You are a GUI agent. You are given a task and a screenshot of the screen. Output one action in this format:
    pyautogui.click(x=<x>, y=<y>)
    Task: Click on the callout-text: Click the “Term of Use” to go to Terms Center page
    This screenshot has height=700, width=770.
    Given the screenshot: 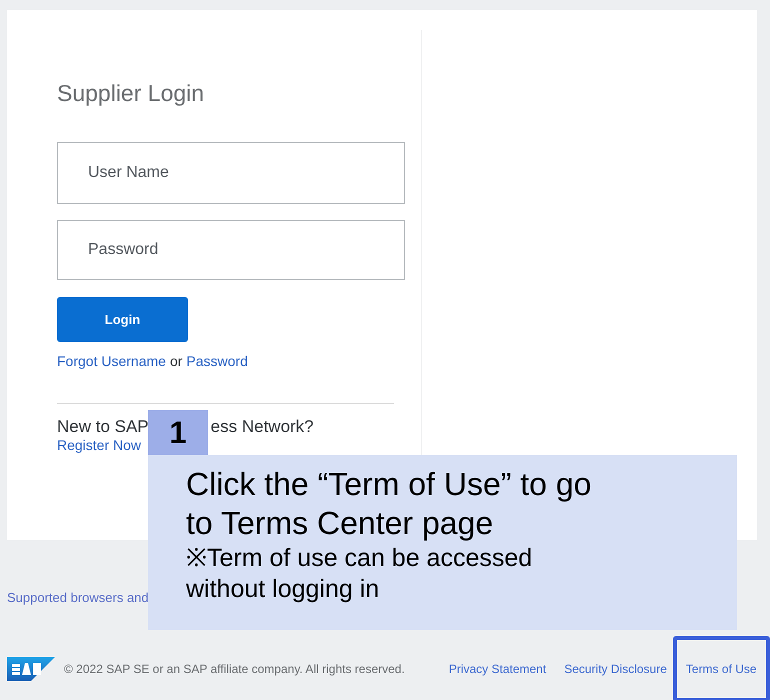 What is the action you would take?
    pyautogui.click(x=389, y=504)
    